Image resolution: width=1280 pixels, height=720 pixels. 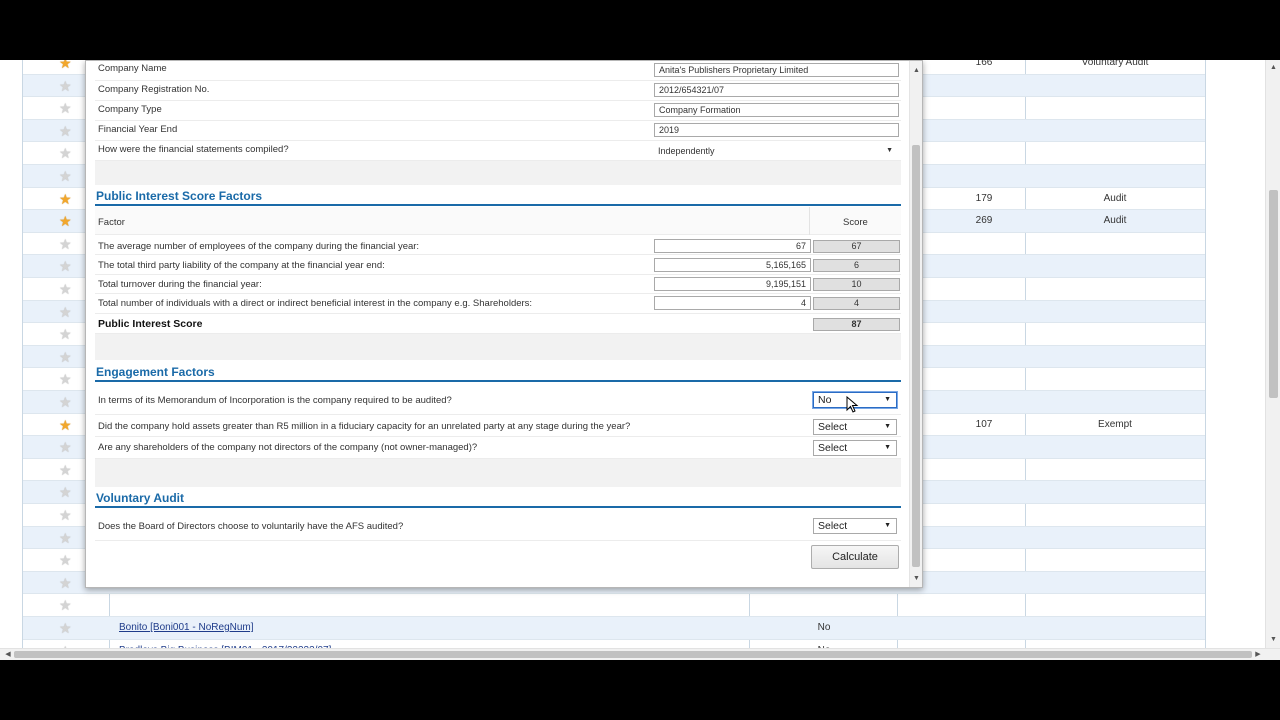 What do you see at coordinates (984, 64) in the screenshot?
I see `pis-score-cell: 166` at bounding box center [984, 64].